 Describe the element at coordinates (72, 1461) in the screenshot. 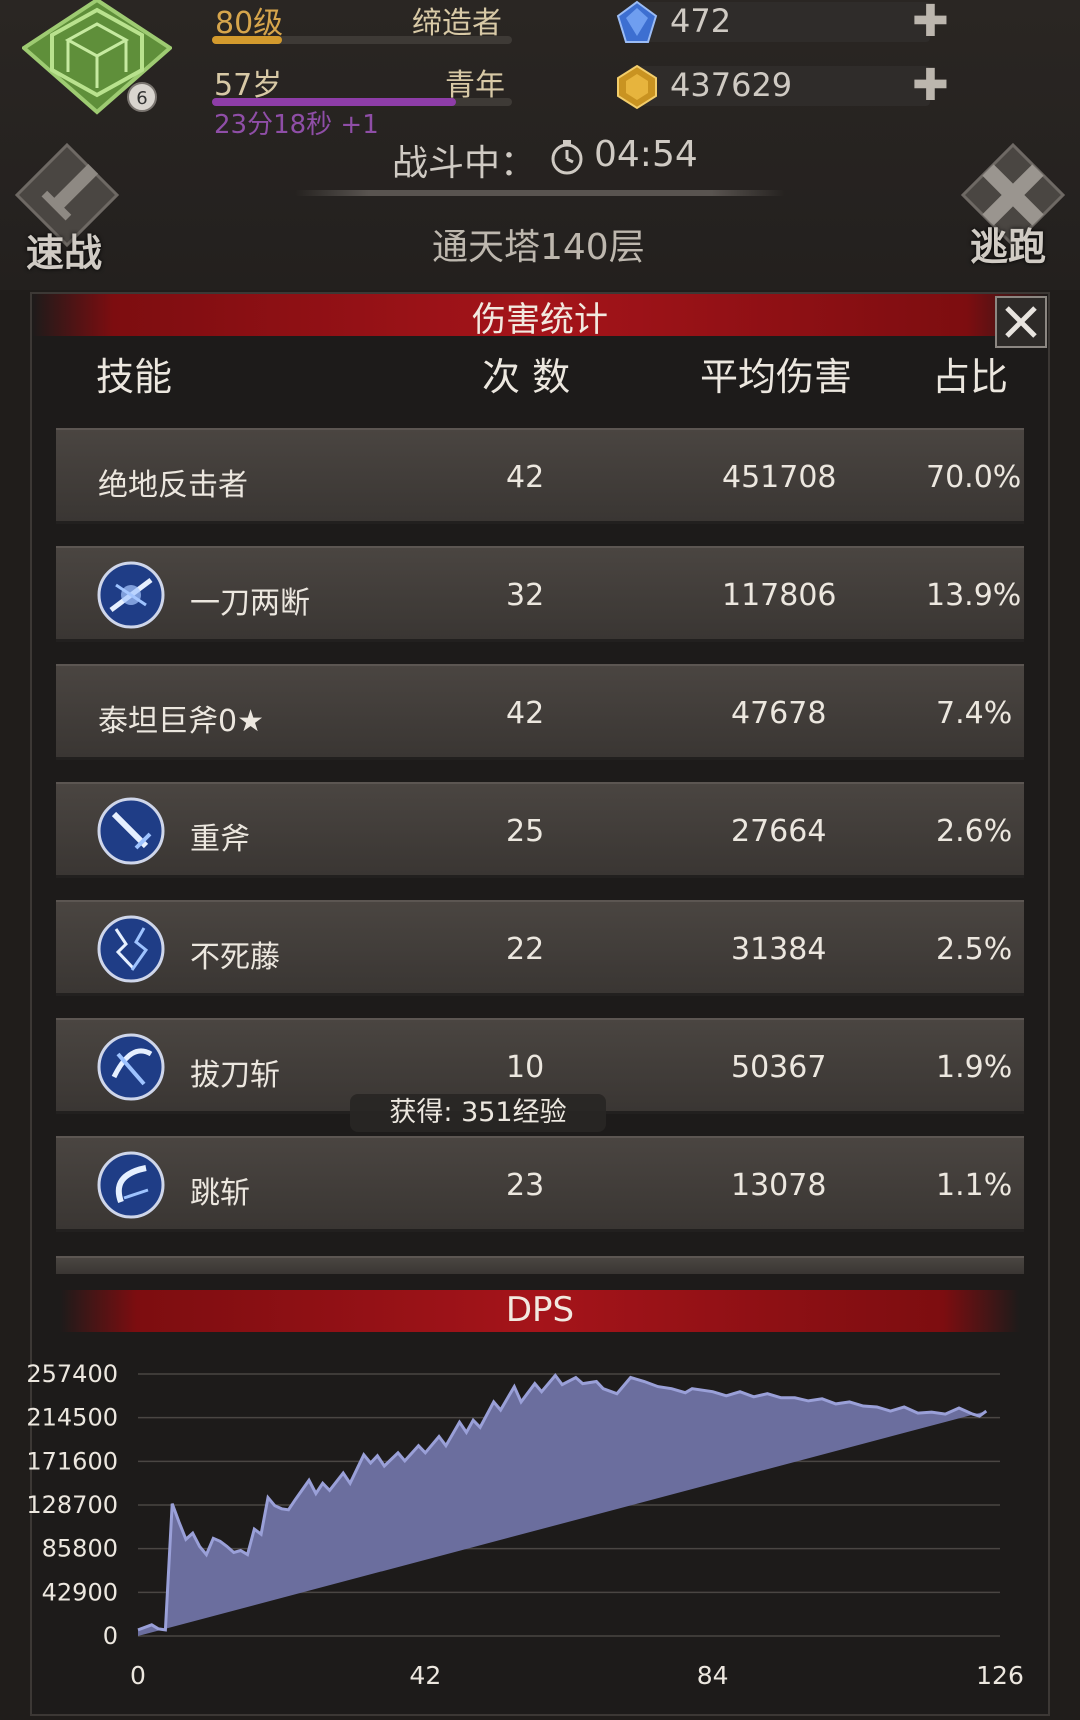

I see `y-tick-label: 171600` at that location.